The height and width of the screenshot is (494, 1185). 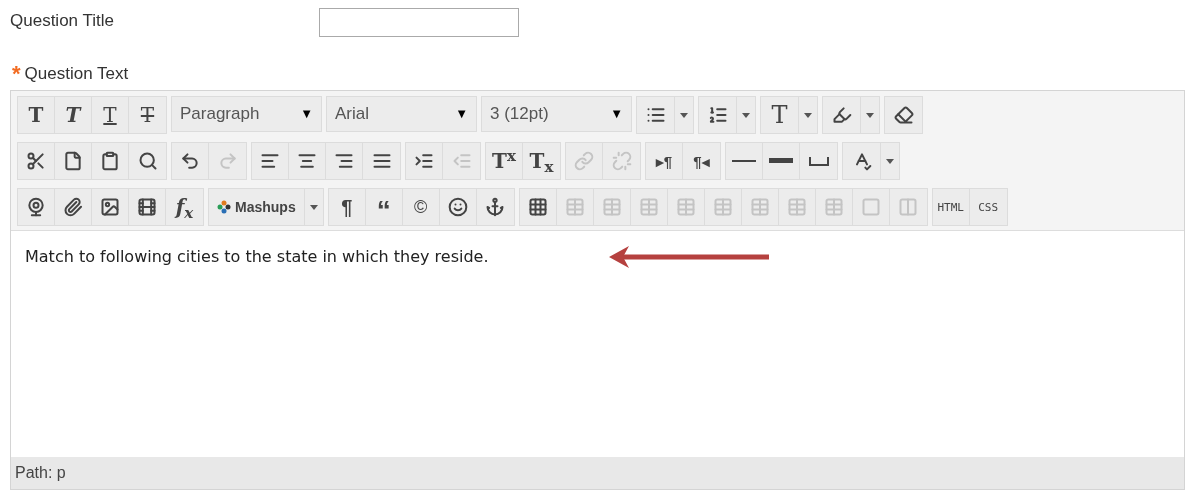 What do you see at coordinates (424, 161) in the screenshot?
I see `indent-icon` at bounding box center [424, 161].